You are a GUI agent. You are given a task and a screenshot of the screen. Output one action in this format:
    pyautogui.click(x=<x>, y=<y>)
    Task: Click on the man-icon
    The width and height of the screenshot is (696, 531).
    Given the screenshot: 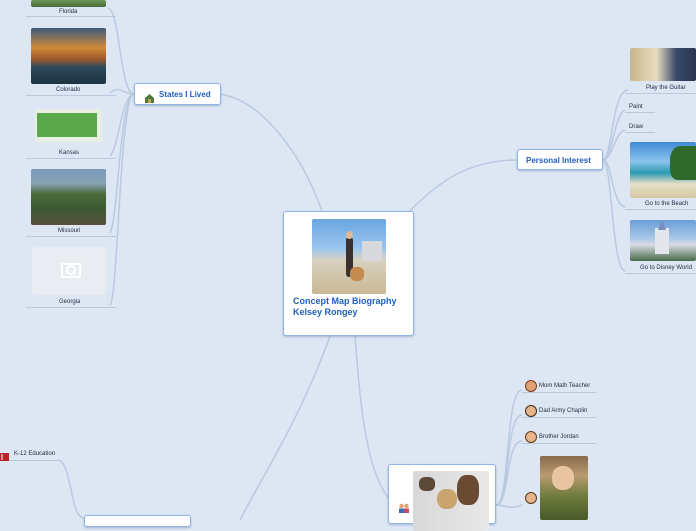 What is the action you would take?
    pyautogui.click(x=531, y=411)
    